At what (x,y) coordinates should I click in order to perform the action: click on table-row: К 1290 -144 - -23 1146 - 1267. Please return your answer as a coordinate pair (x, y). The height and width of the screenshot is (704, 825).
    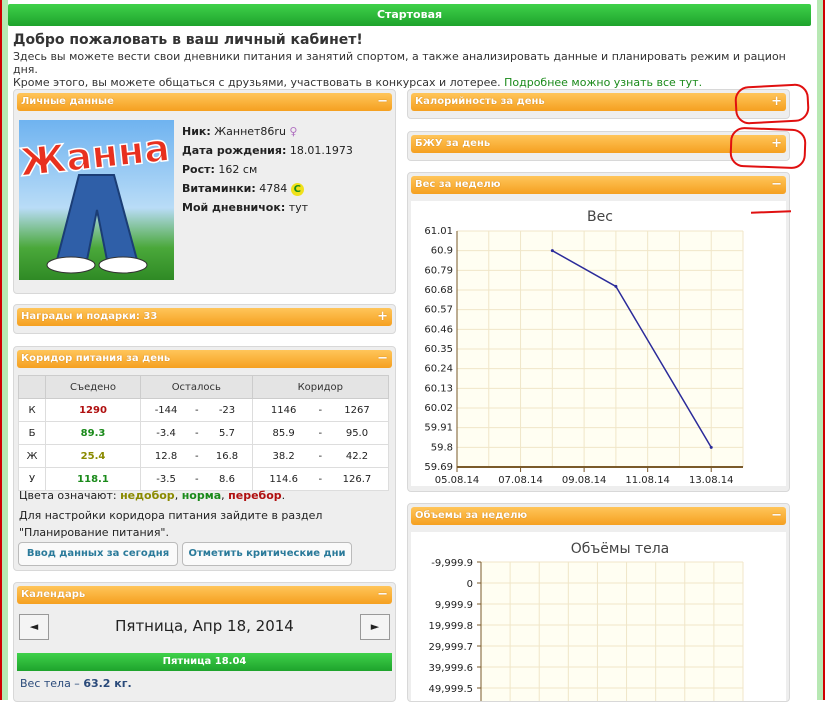
    Looking at the image, I should click on (203, 410).